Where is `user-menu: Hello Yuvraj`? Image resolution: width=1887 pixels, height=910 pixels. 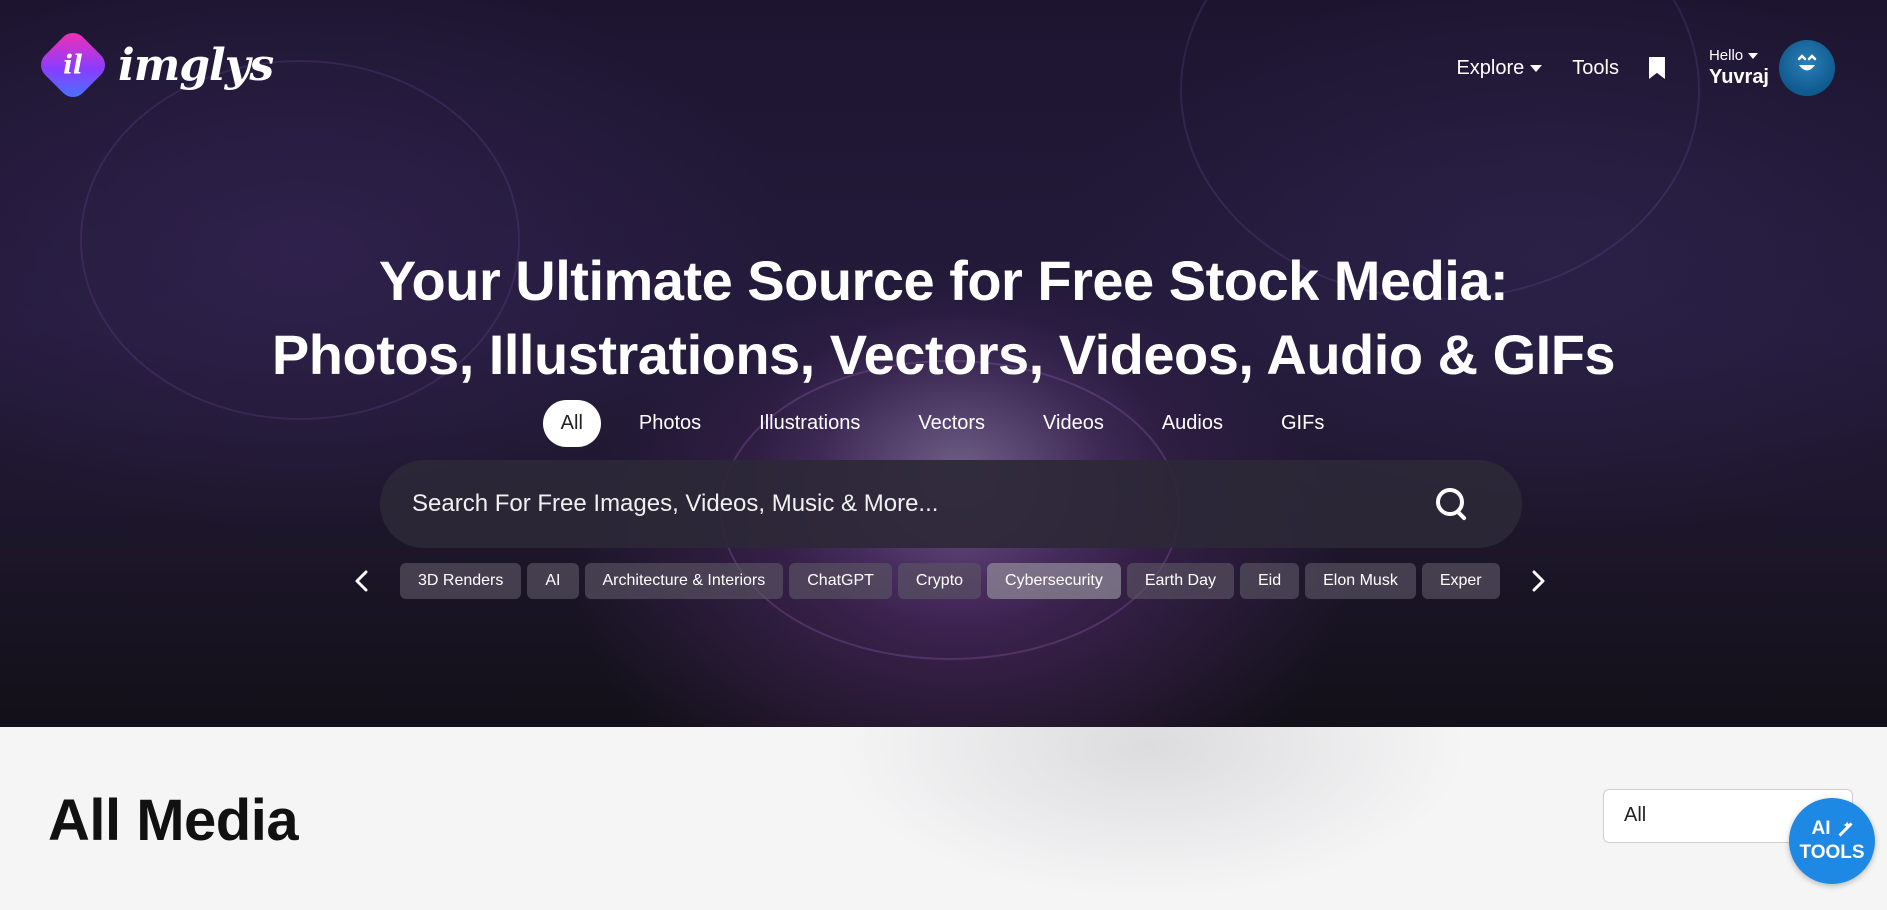
user-menu: Hello Yuvraj is located at coordinates (1739, 68).